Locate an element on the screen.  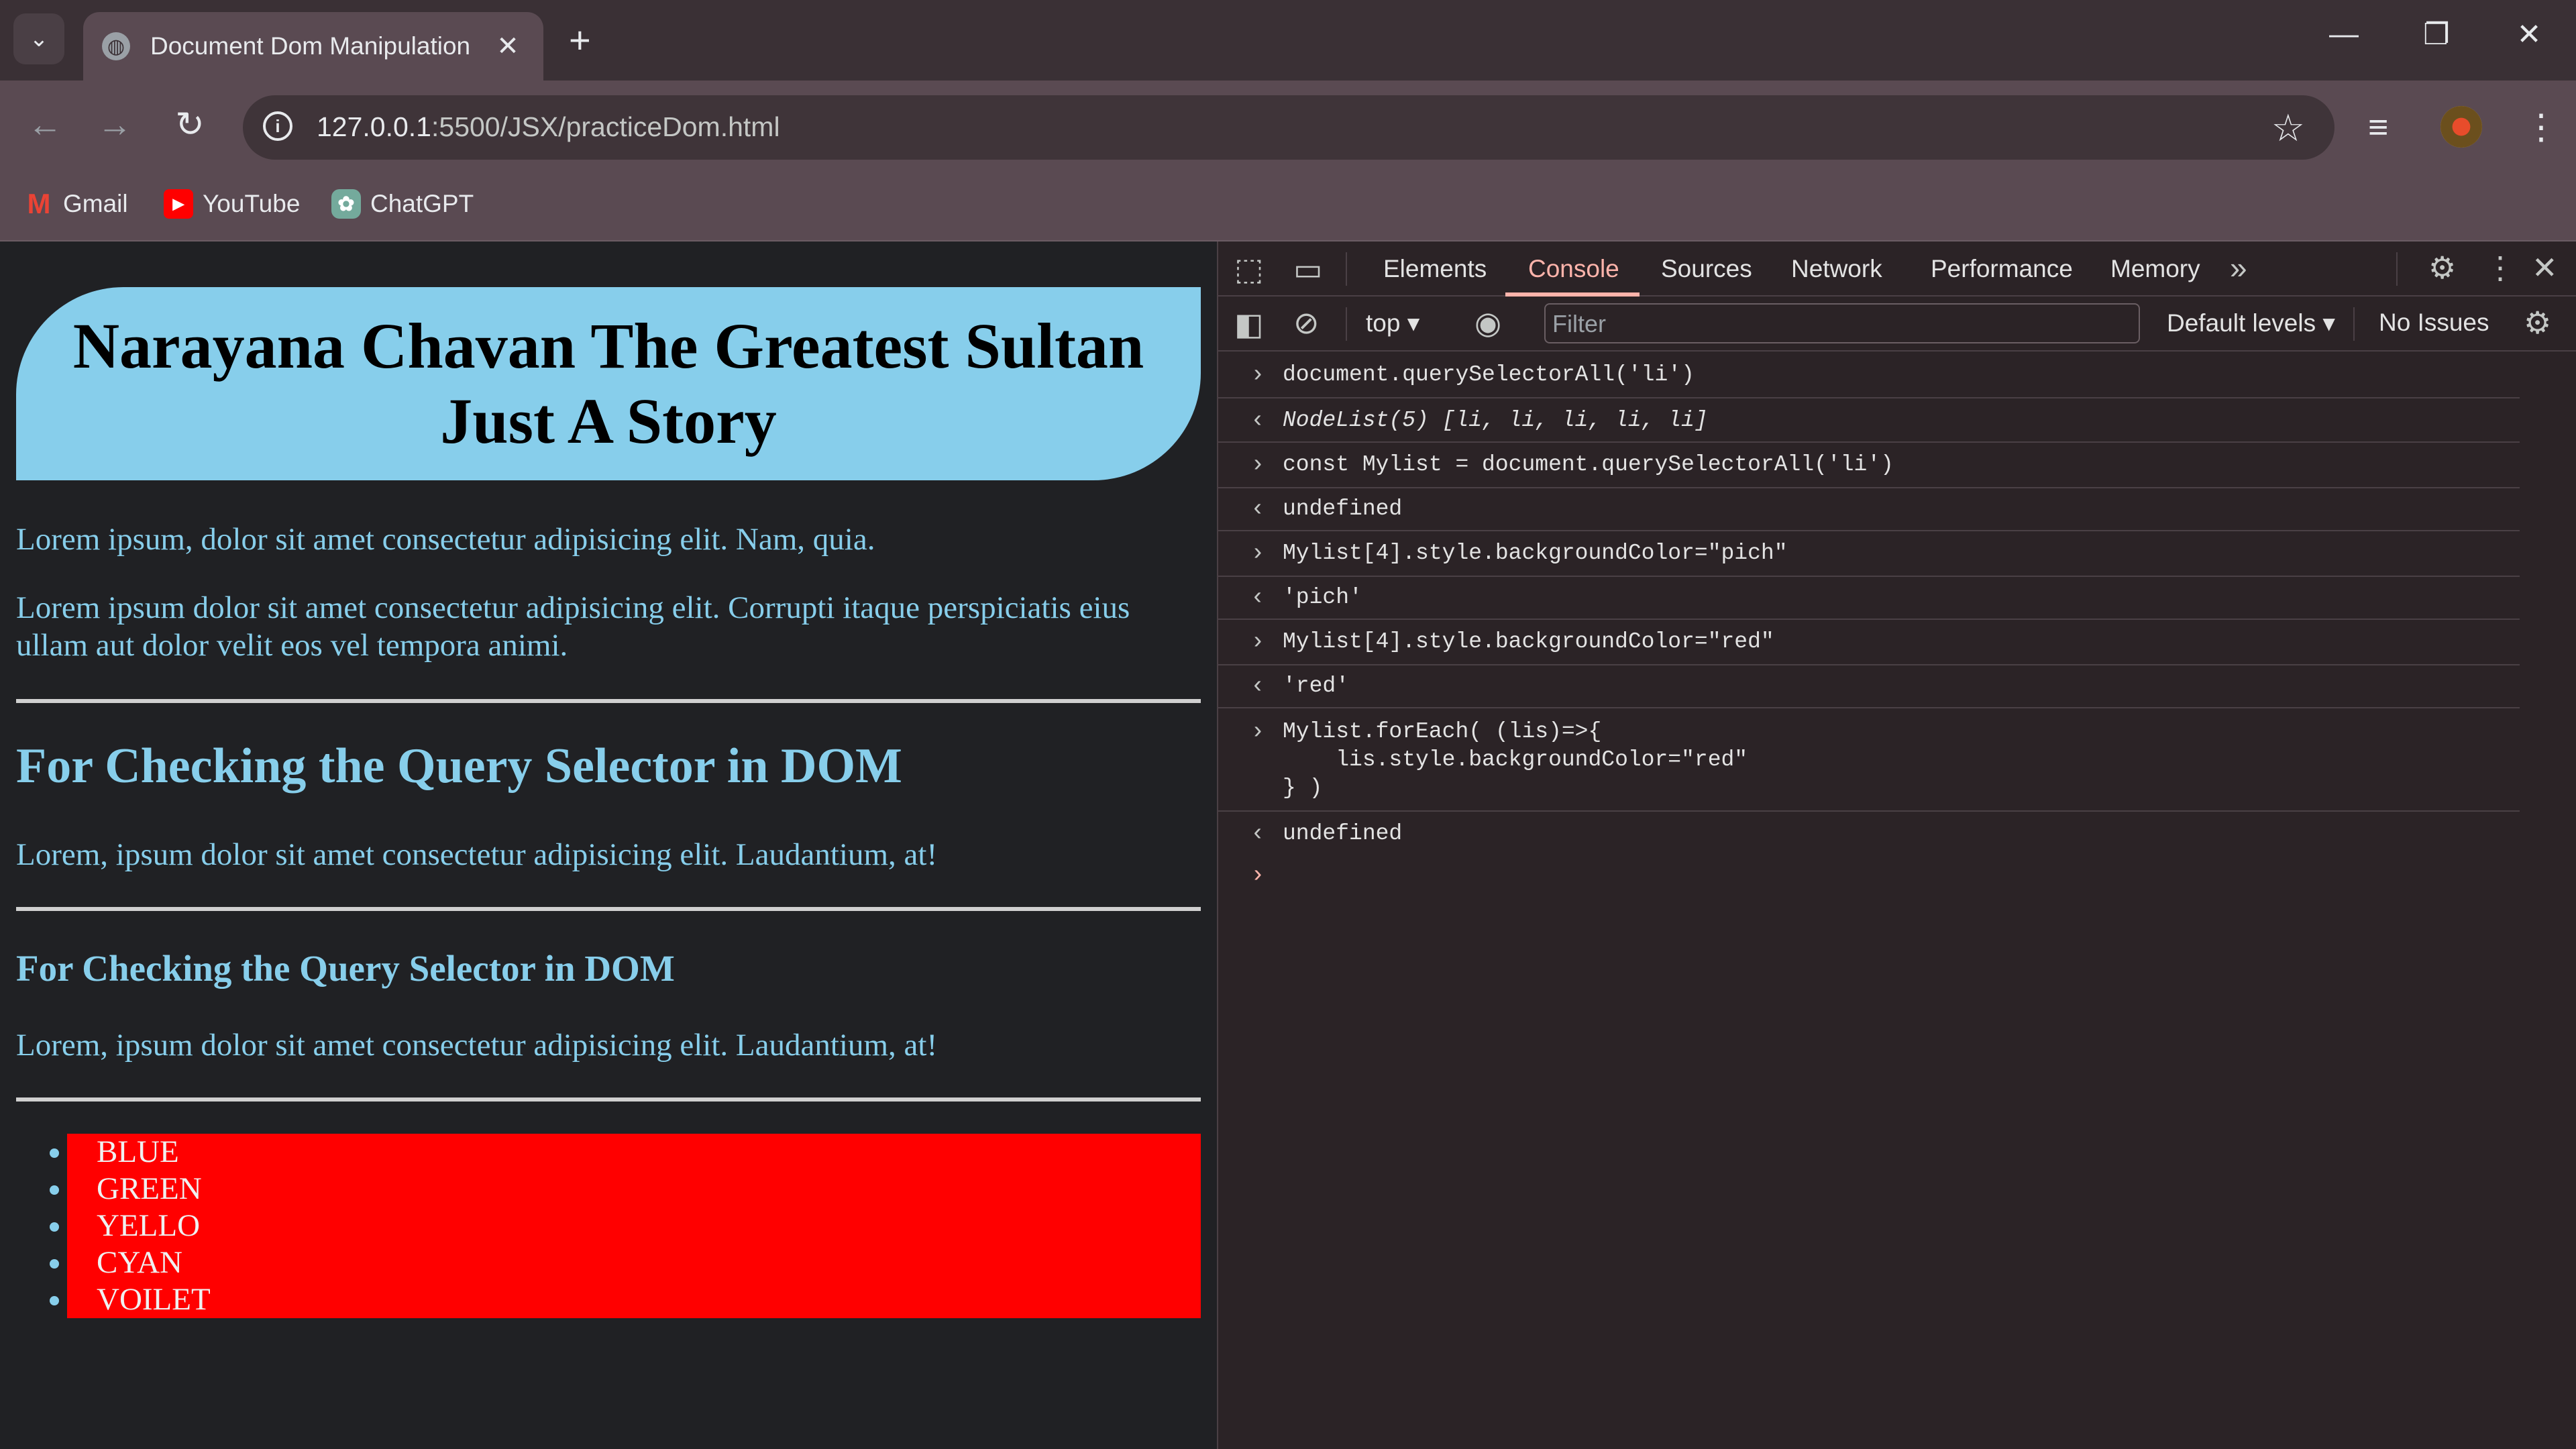
console-result: 'red' is located at coordinates (1316, 686).